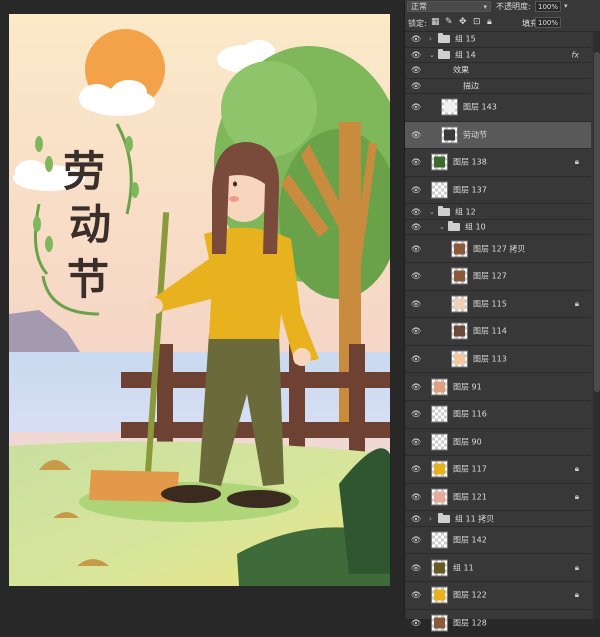 The width and height of the screenshot is (600, 637). Describe the element at coordinates (498, 415) in the screenshot. I see `layer-row: 👁︎ 图层 116` at that location.